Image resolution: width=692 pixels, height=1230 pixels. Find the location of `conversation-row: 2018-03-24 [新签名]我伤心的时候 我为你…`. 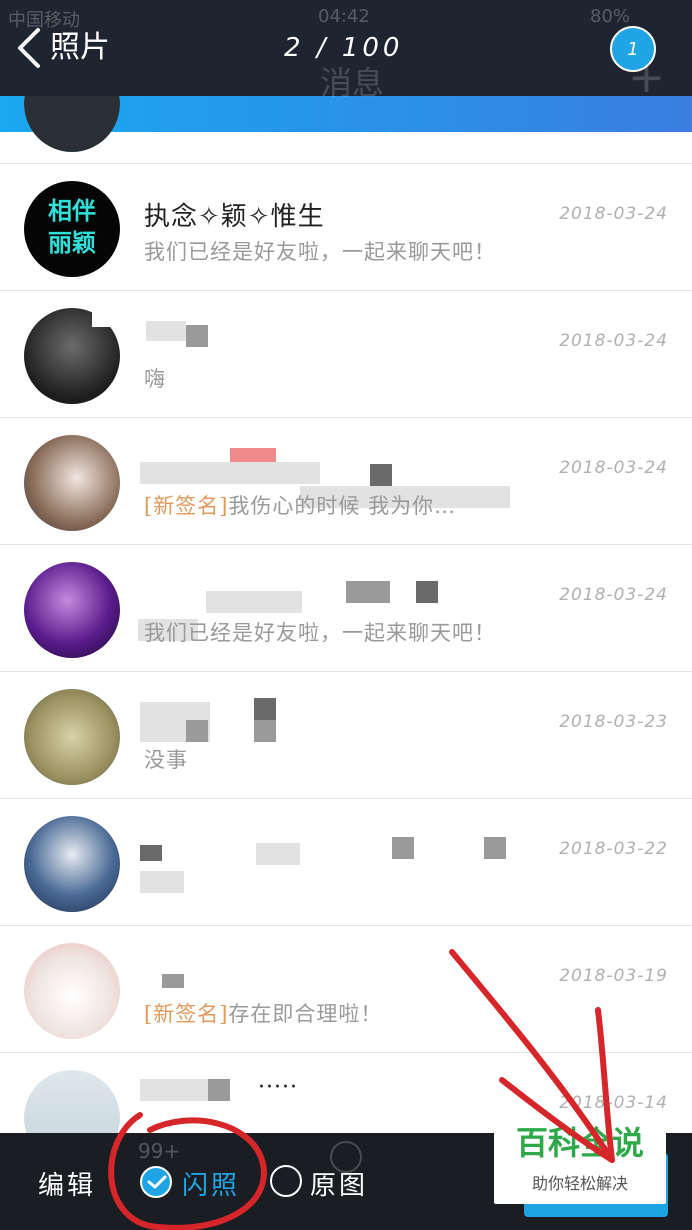

conversation-row: 2018-03-24 [新签名]我伤心的时候 我为你… is located at coordinates (346, 480).